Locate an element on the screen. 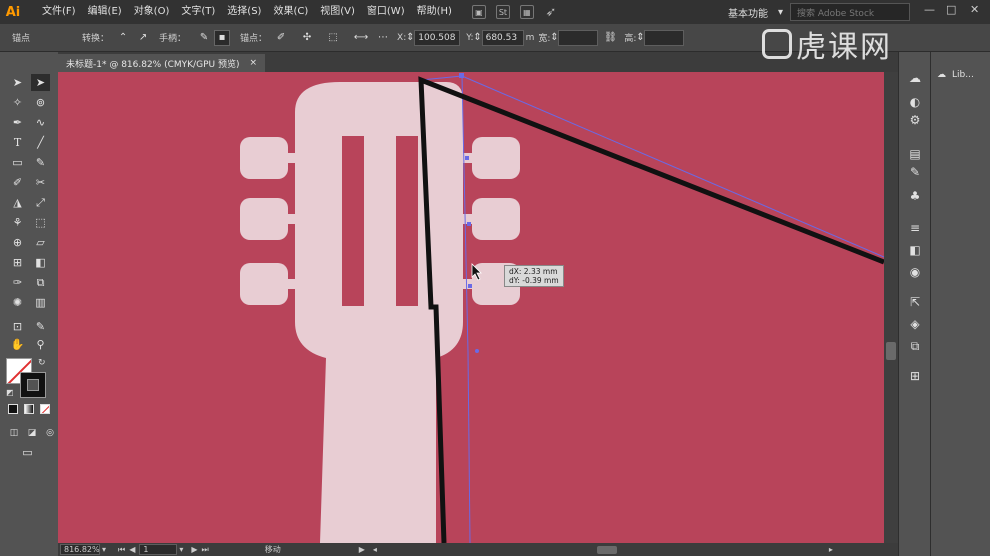  remove-anchor-icon: ✐ is located at coordinates (281, 38).